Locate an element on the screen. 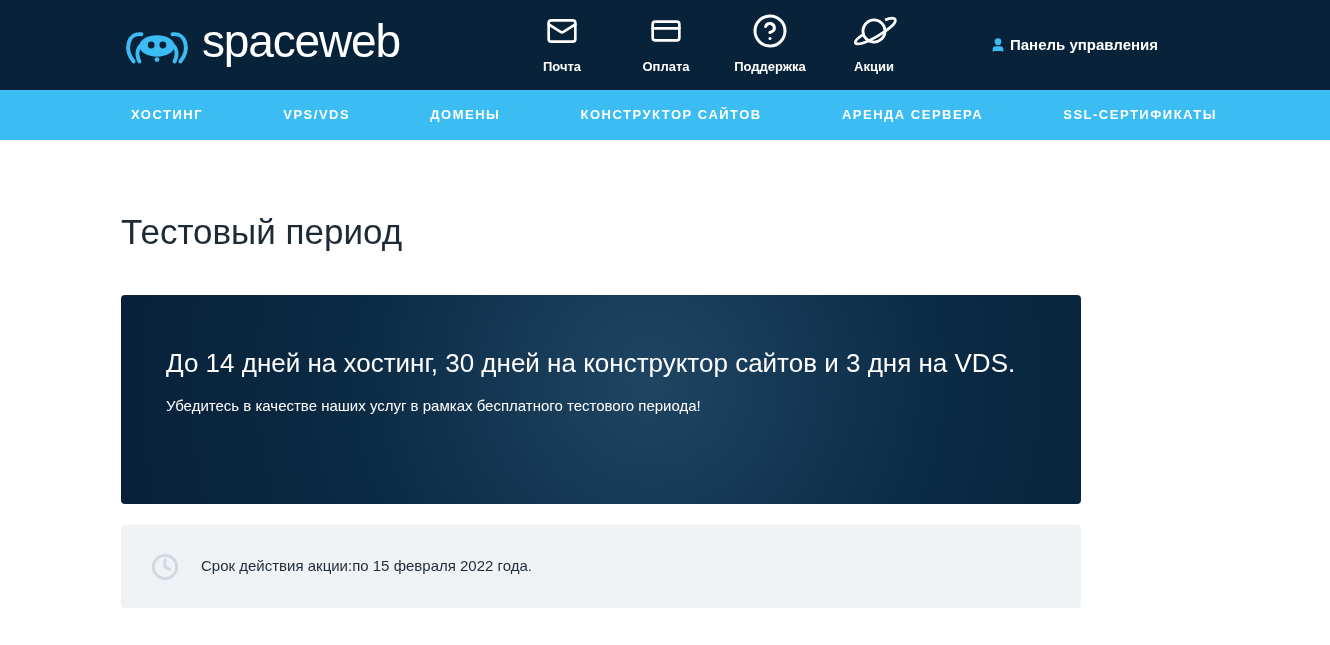 The width and height of the screenshot is (1330, 645). logo-text: spaceweb is located at coordinates (301, 43).